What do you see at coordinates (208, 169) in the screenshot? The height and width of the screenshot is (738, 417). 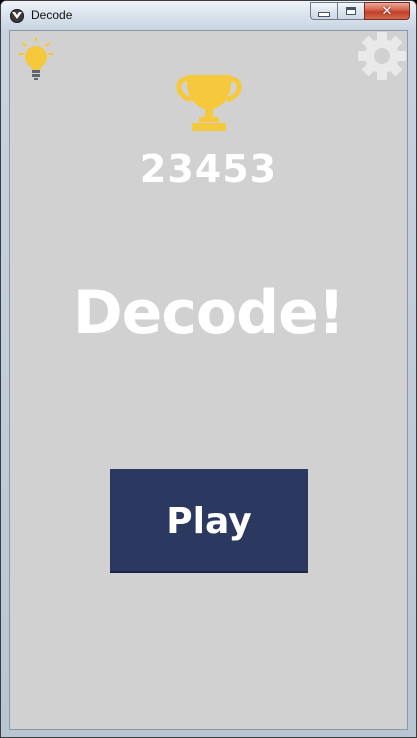 I see `high-score: 23453` at bounding box center [208, 169].